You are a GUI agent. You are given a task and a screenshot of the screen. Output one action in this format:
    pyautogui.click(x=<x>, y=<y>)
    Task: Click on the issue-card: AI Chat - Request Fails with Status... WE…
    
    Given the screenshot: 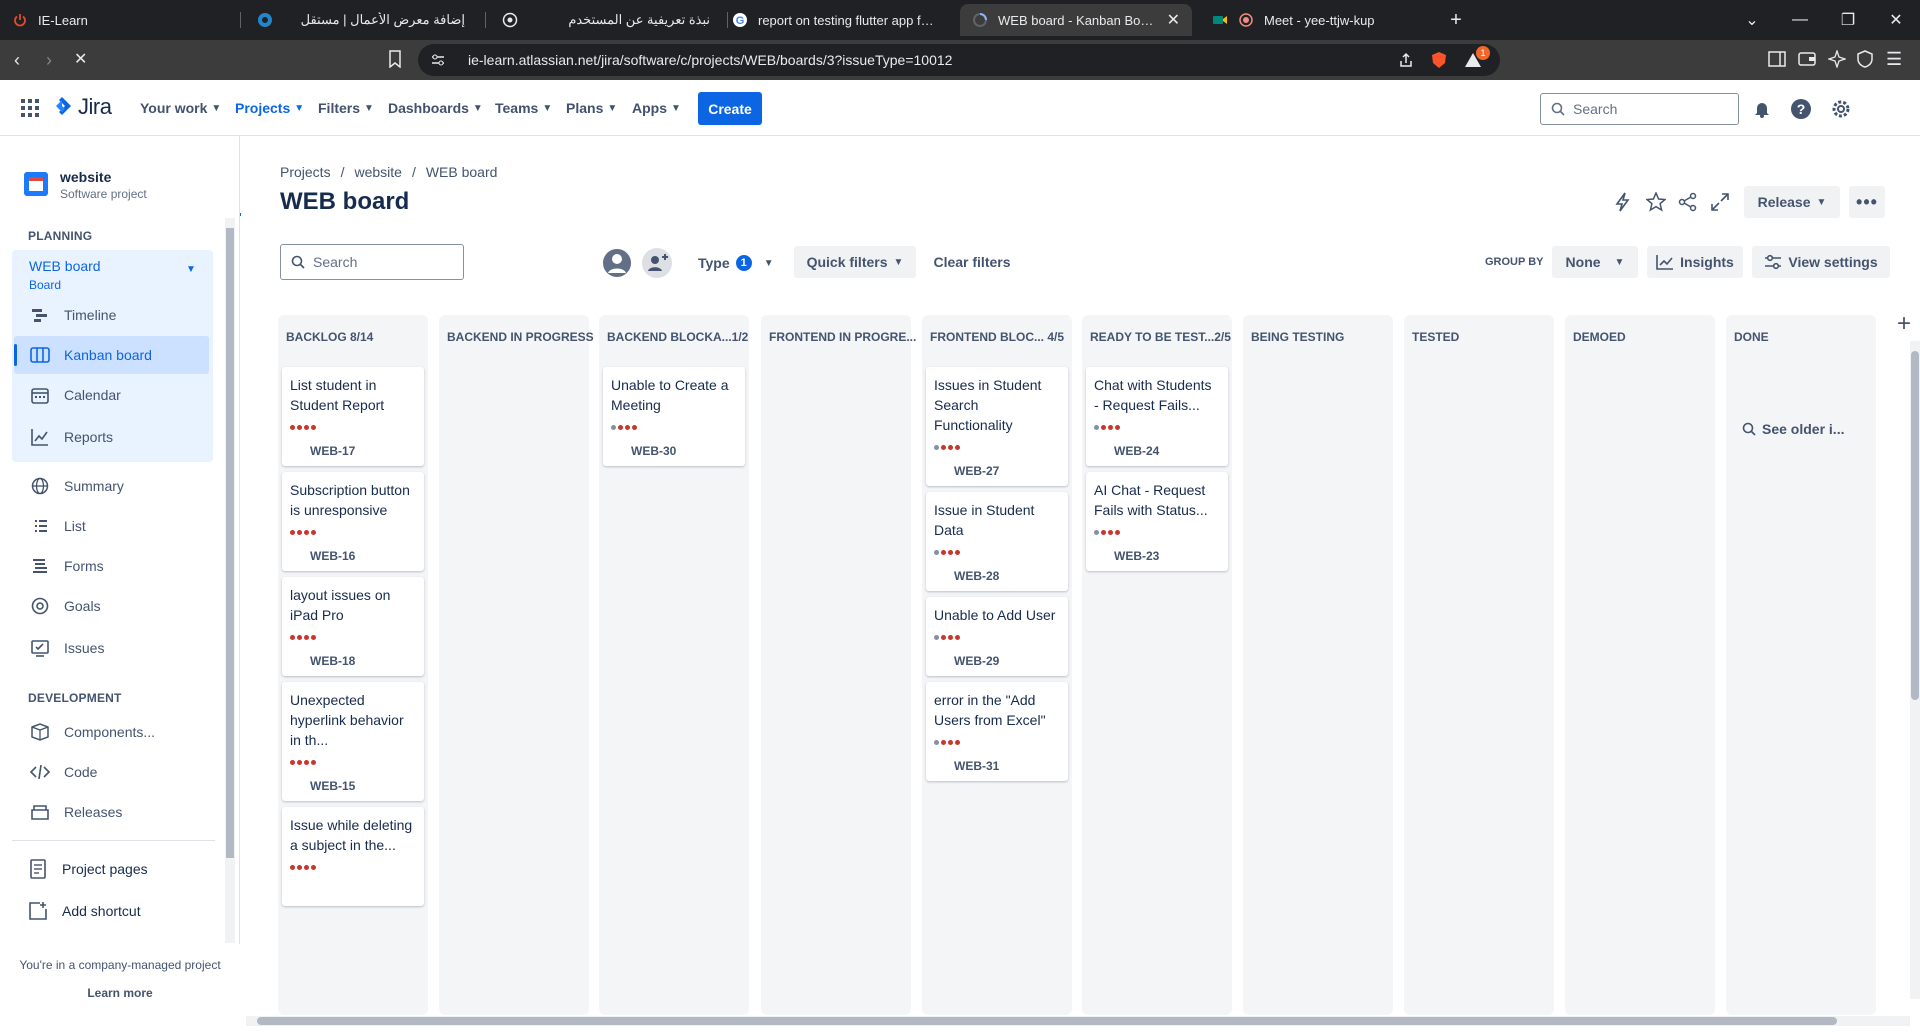 What is the action you would take?
    pyautogui.click(x=1157, y=521)
    